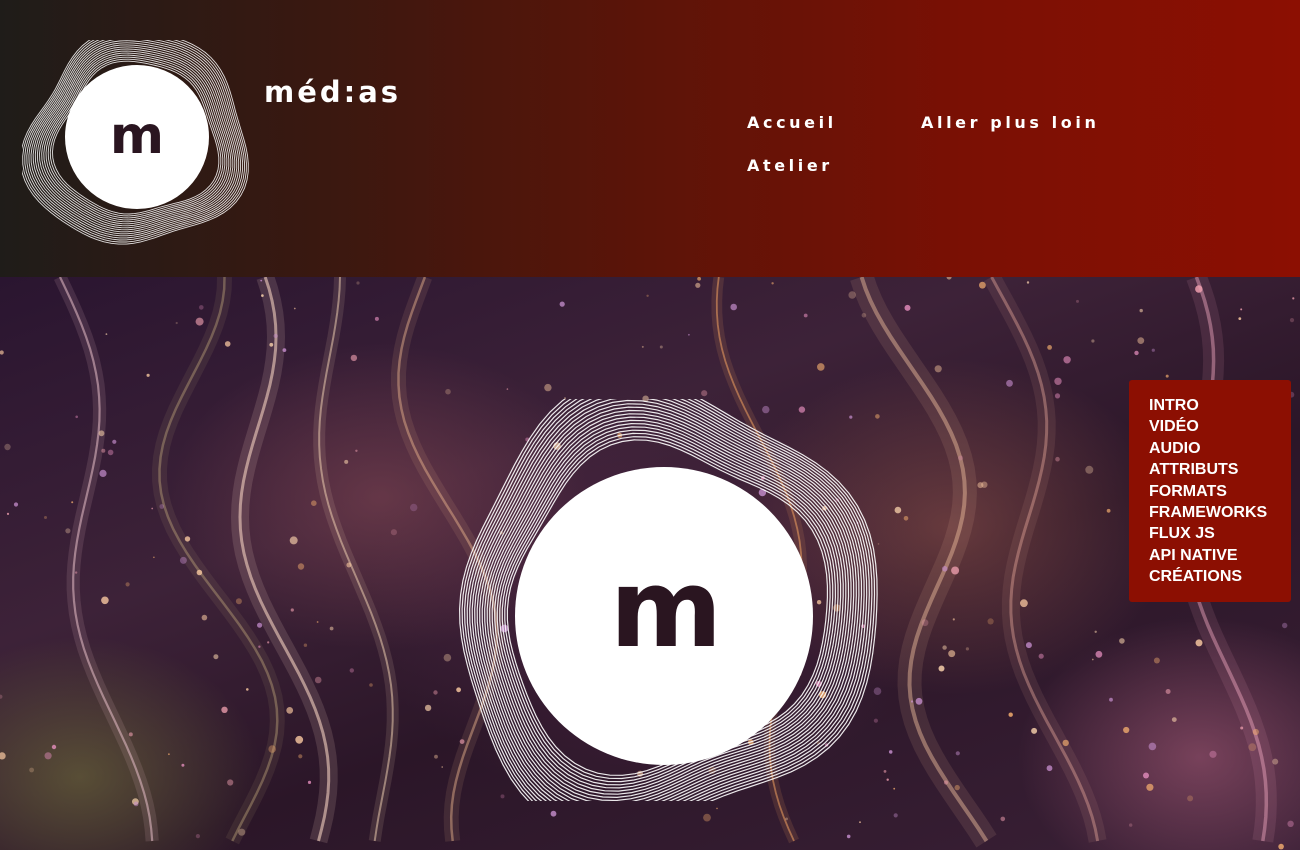  Describe the element at coordinates (1220, 555) in the screenshot. I see `side-menu-item-api-native: API NATIVE` at that location.